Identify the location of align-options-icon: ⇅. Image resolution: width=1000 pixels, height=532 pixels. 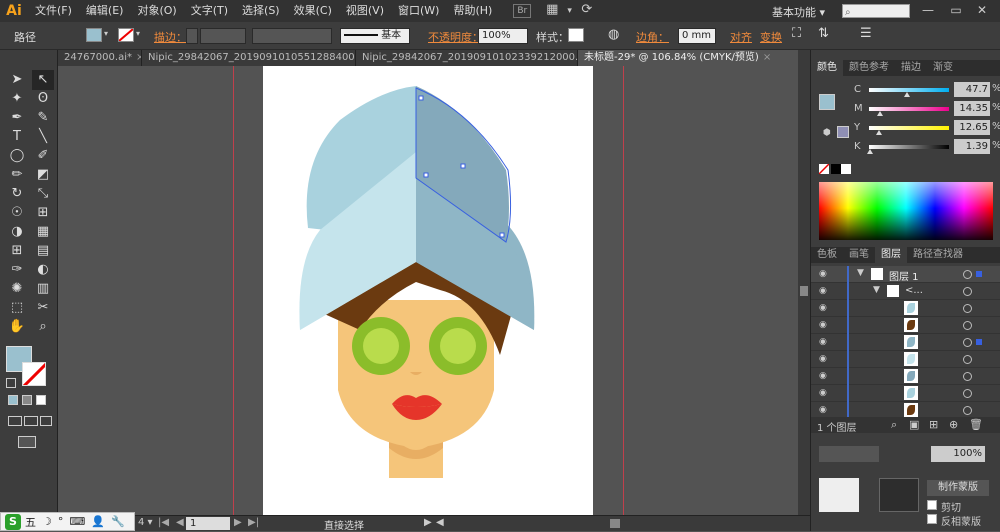
(823, 33).